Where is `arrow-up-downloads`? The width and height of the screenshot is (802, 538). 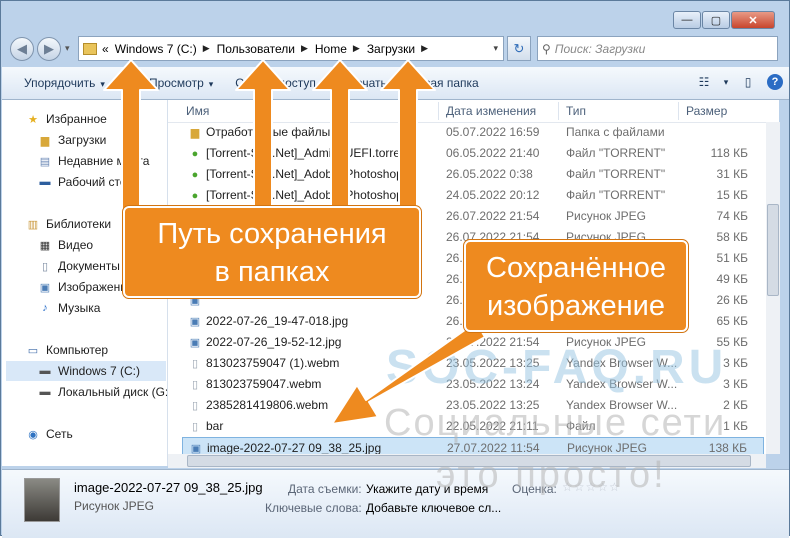
arrow-up-downloads is located at coordinates (408, 135).